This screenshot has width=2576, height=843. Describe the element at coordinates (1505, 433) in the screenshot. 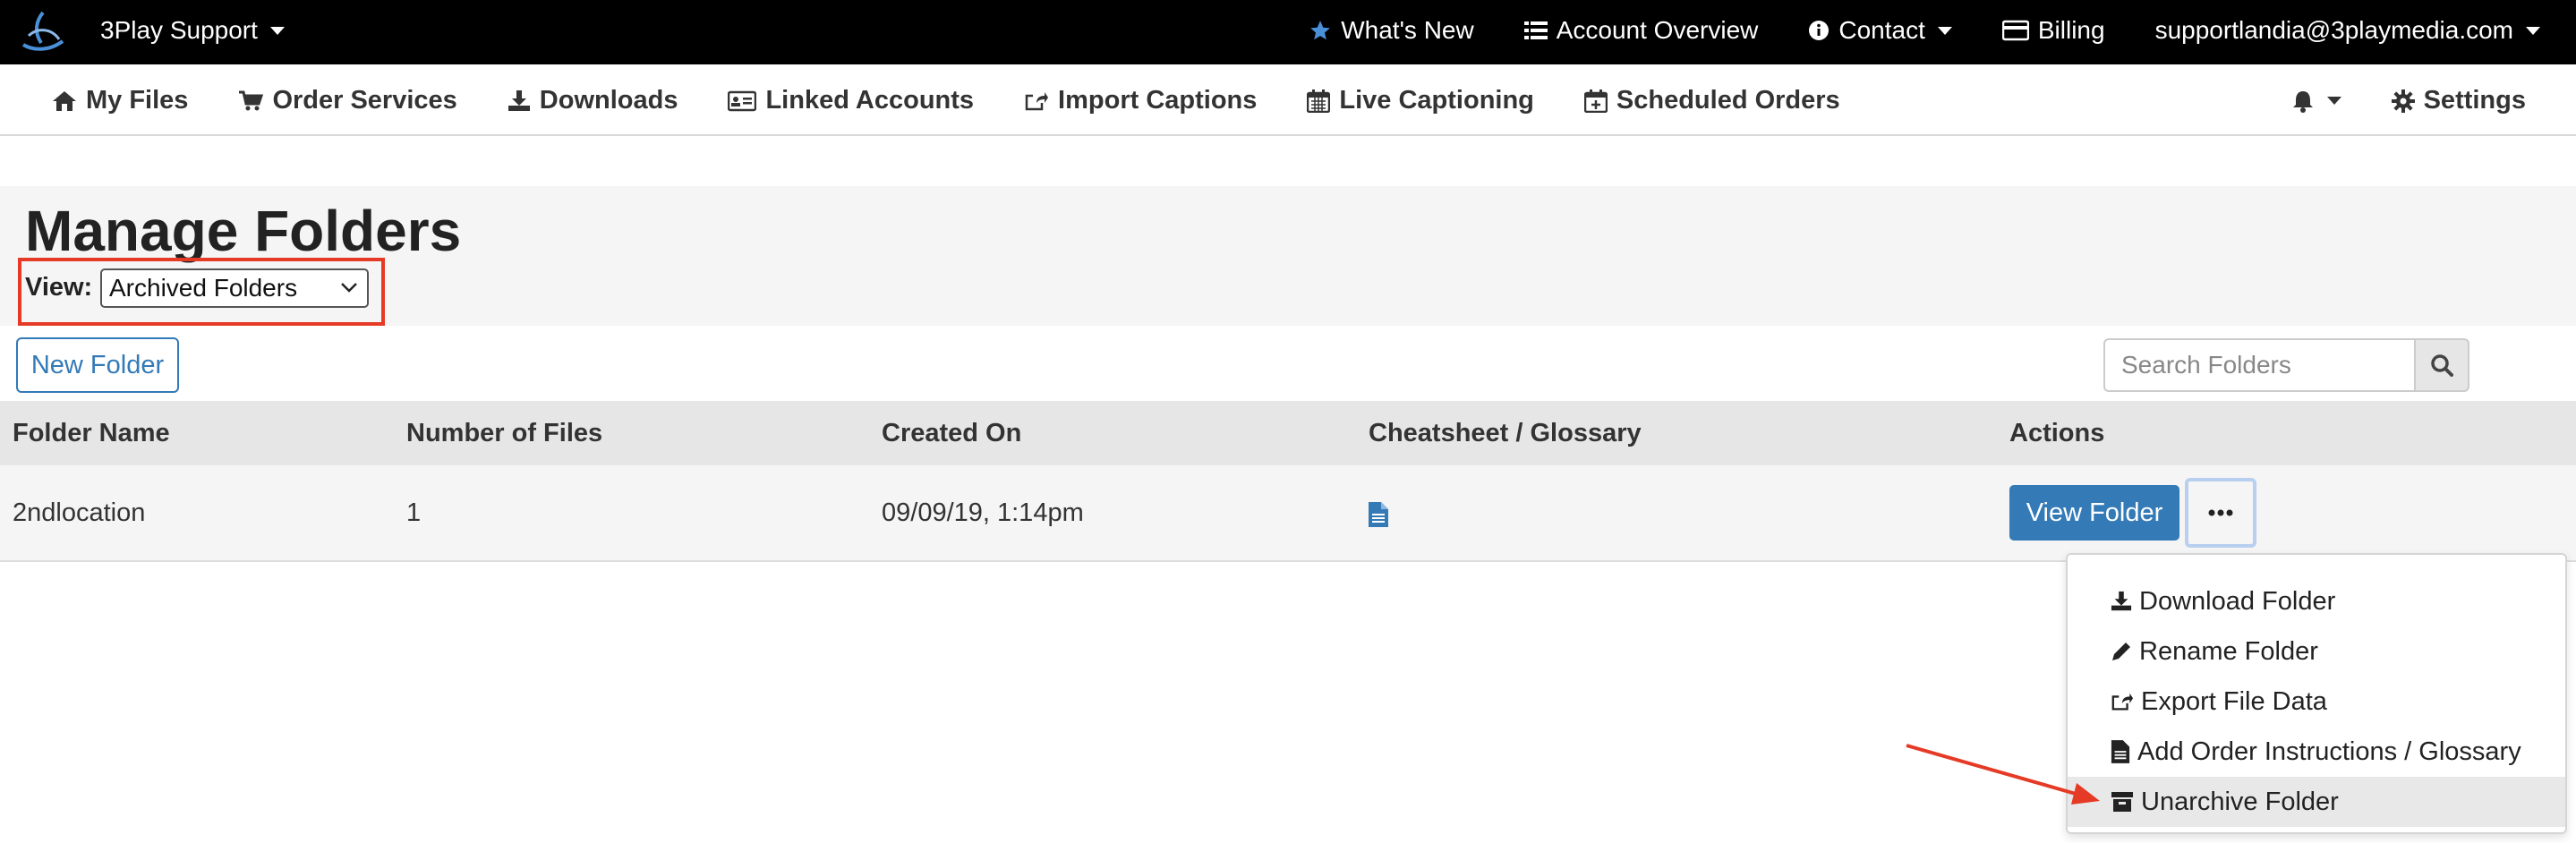

I see `column-header-cheatsheet: Cheatsheet / Glossary` at that location.